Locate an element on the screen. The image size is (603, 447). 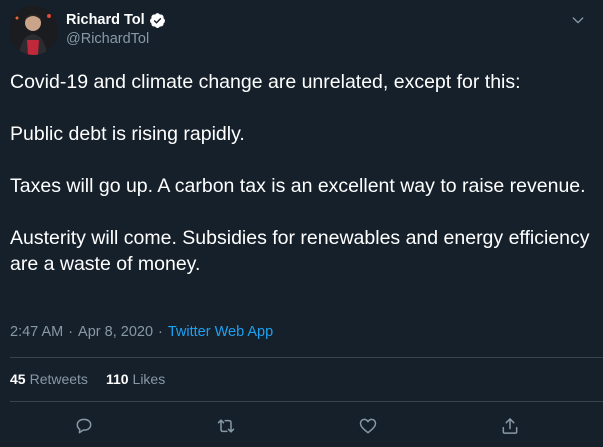
retweets-stat: 45 Retweets is located at coordinates (49, 379).